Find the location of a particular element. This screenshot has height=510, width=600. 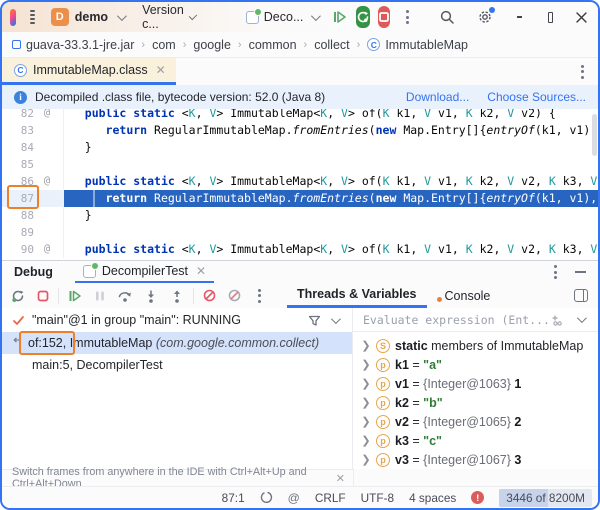

run-config-icon is located at coordinates (90, 269).